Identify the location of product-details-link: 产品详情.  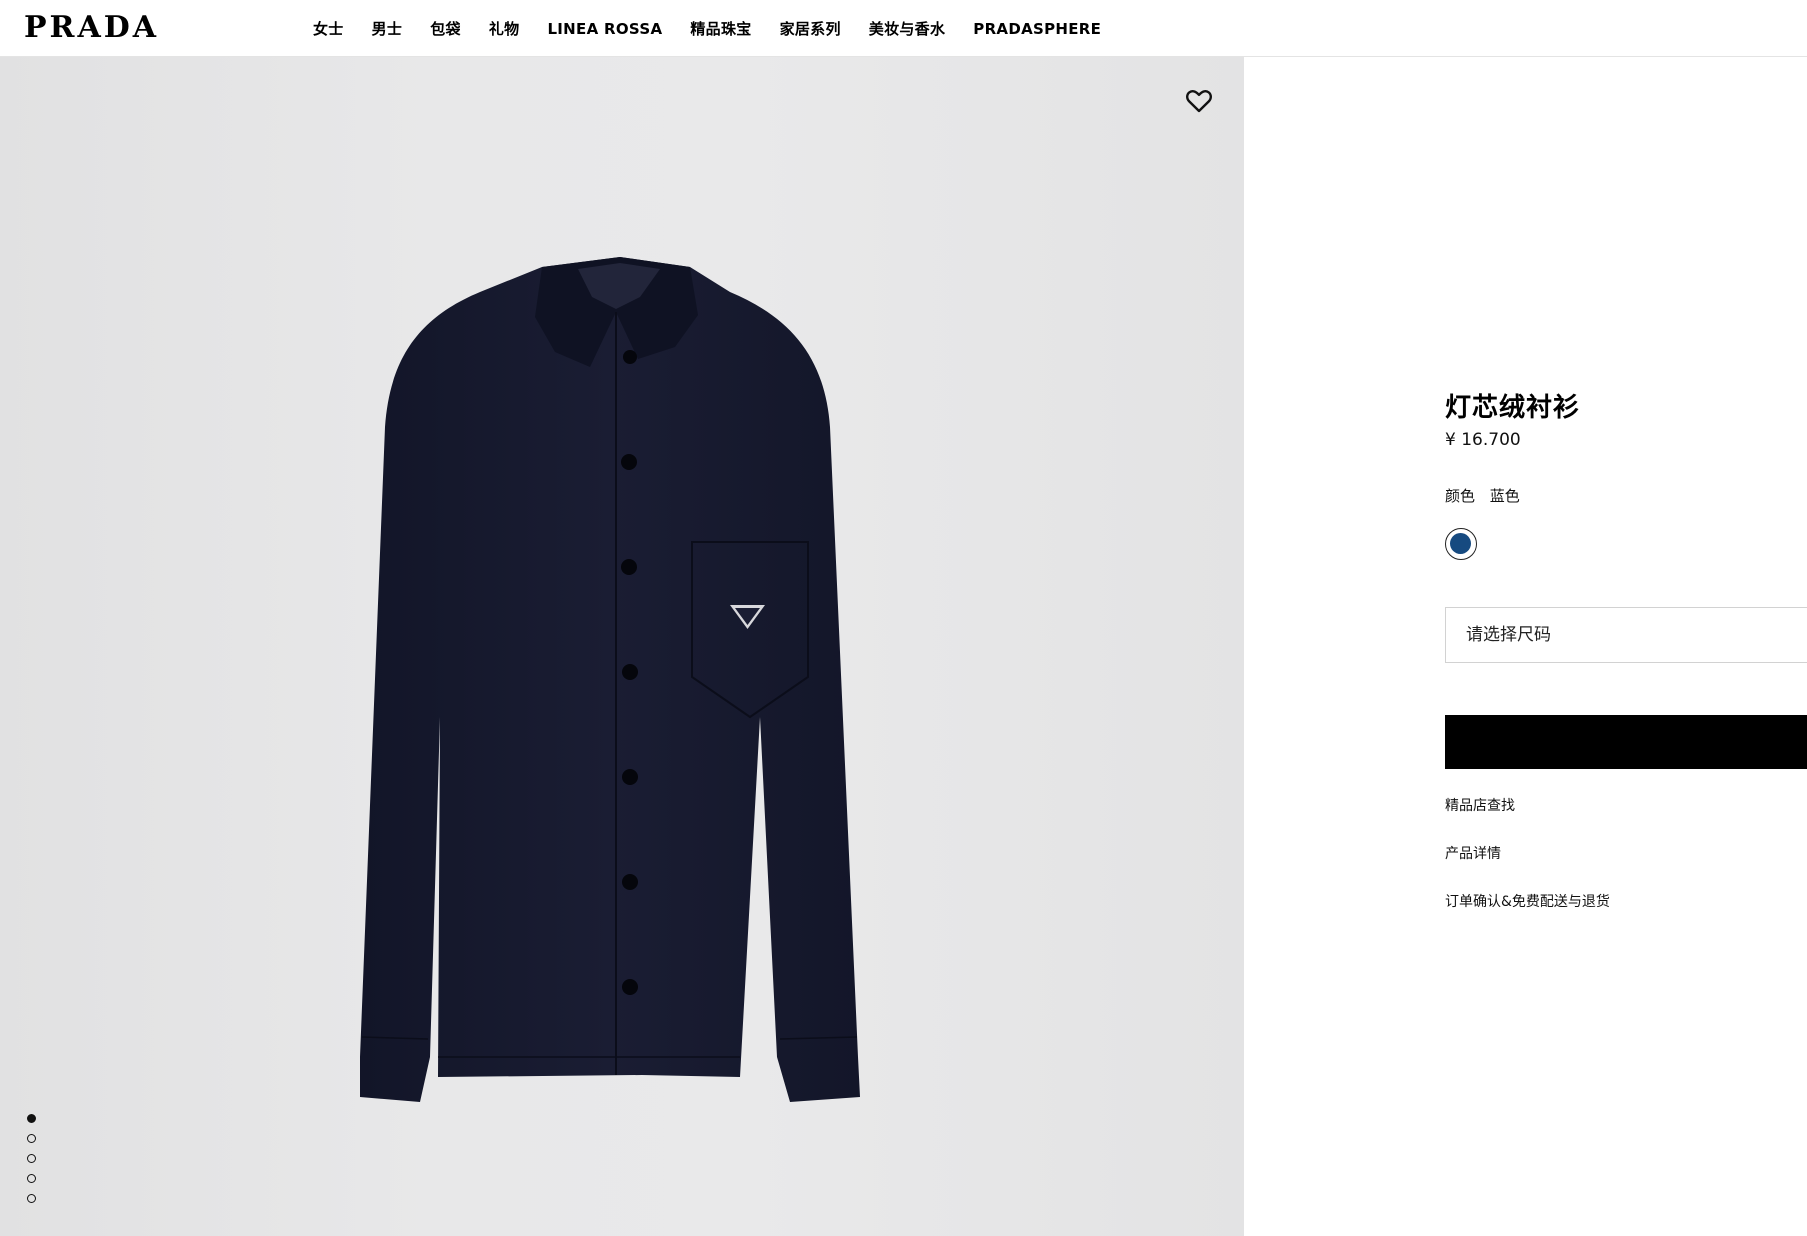
(1473, 853).